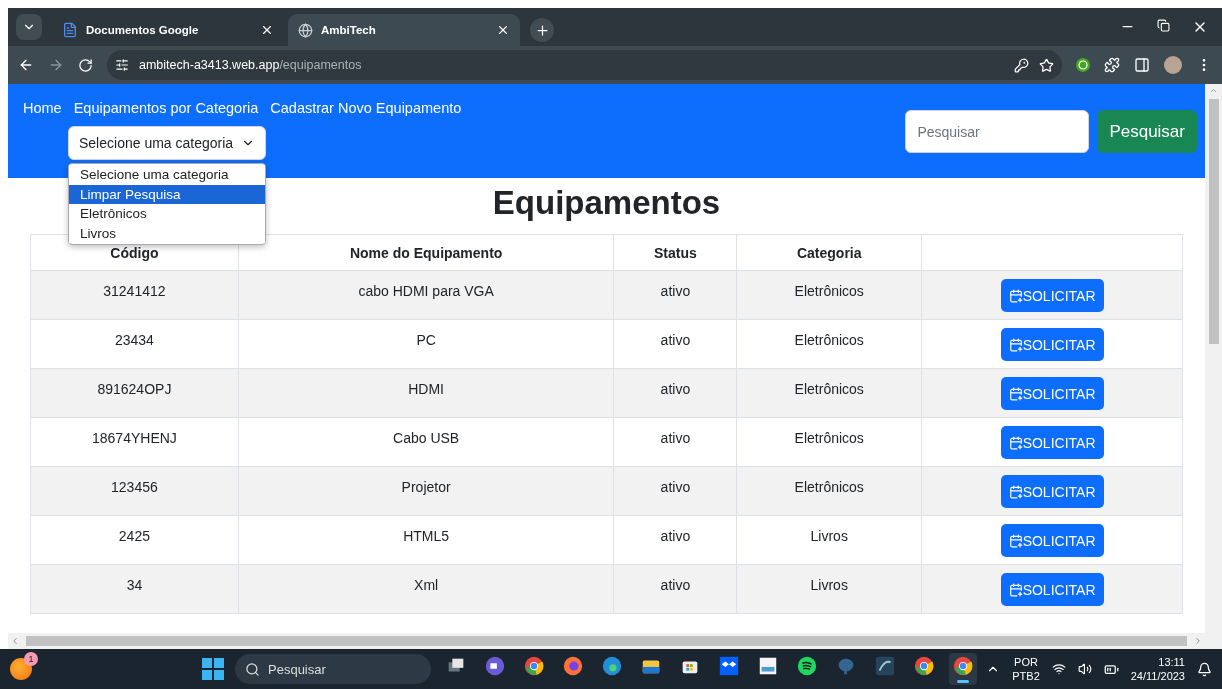  I want to click on speaker-icon, so click(1084, 669).